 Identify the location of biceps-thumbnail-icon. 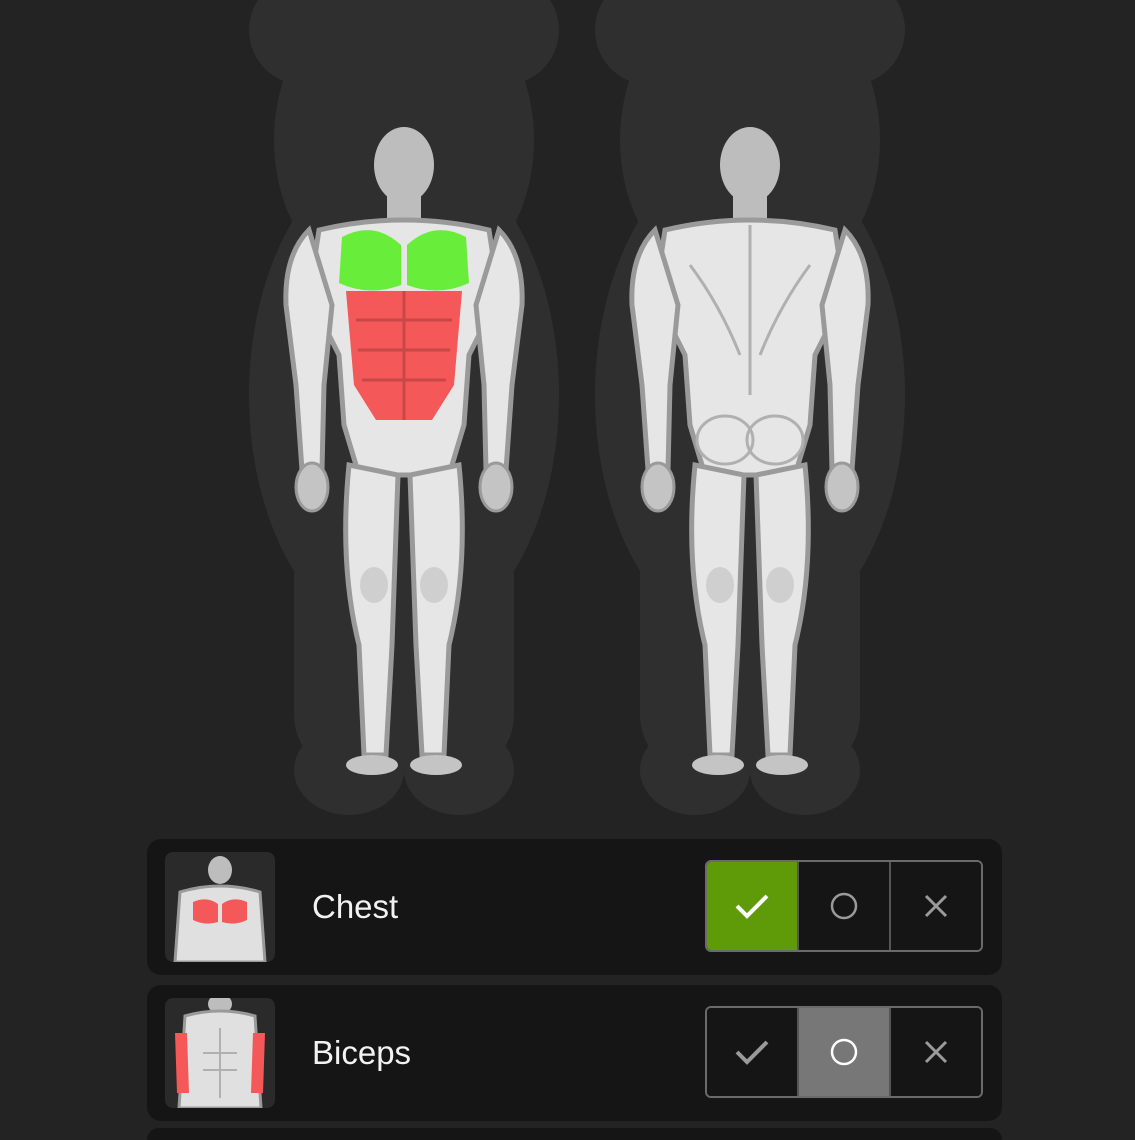
(220, 1053).